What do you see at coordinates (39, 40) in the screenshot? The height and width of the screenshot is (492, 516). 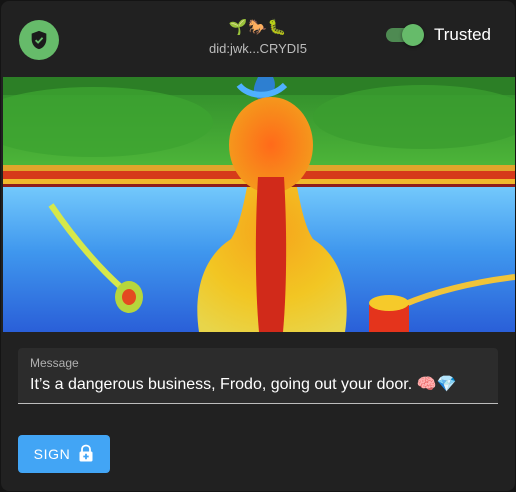 I see `shield-check-icon` at bounding box center [39, 40].